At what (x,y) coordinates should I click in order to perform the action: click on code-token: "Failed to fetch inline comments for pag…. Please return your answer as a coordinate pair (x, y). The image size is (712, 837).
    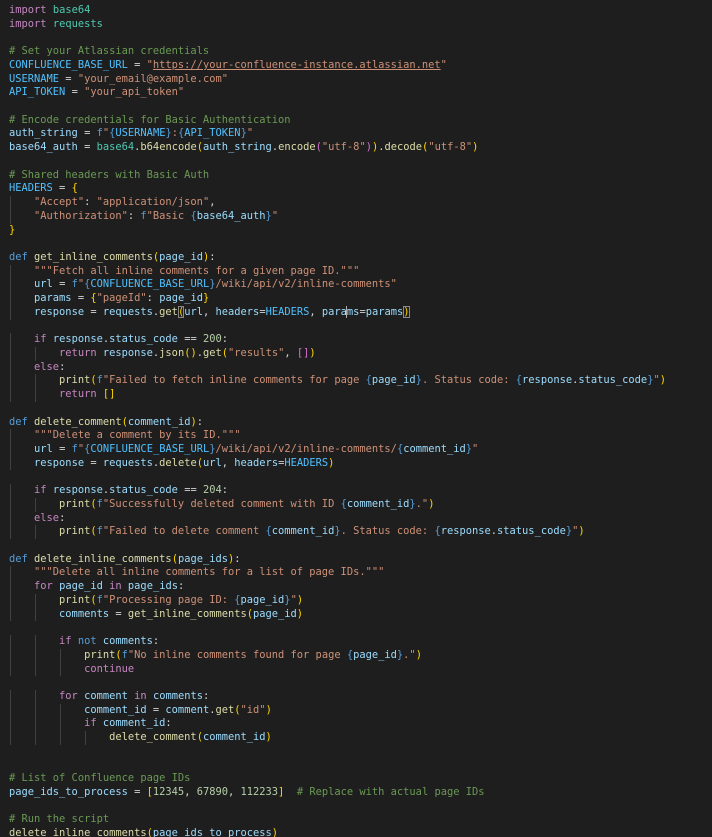
    Looking at the image, I should click on (234, 380).